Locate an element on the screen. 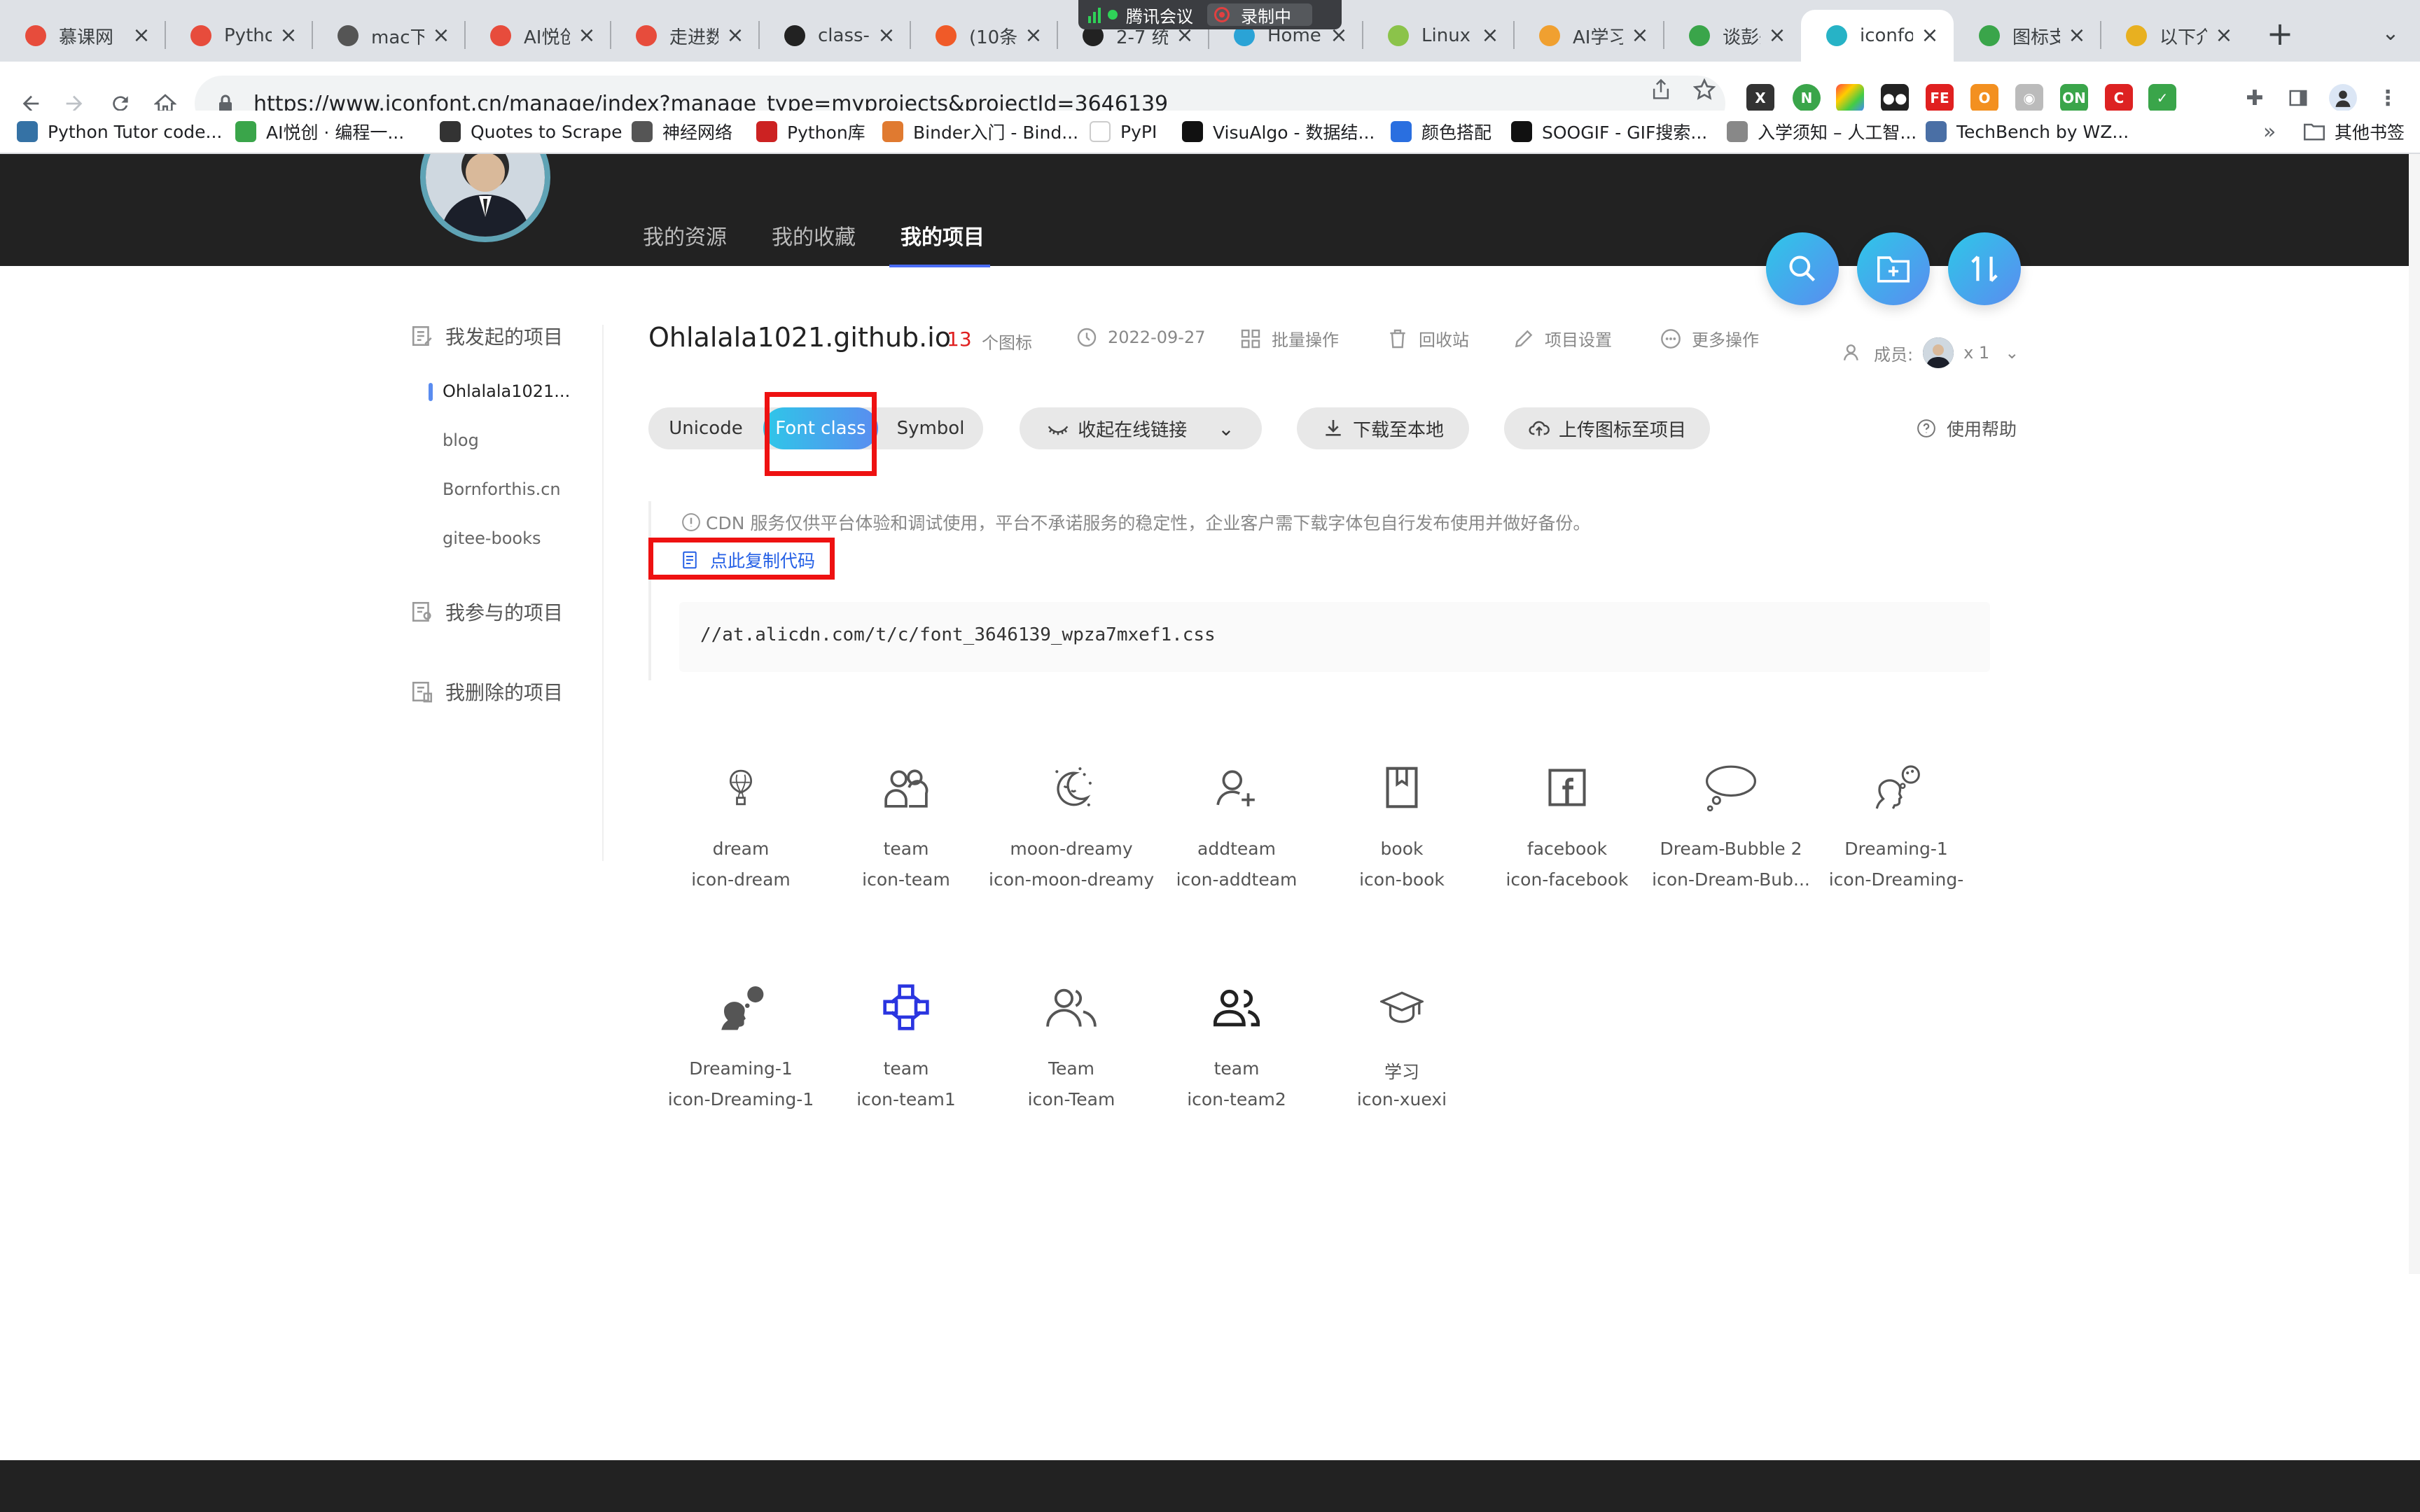  bookmark-item: Python库 is located at coordinates (810, 131).